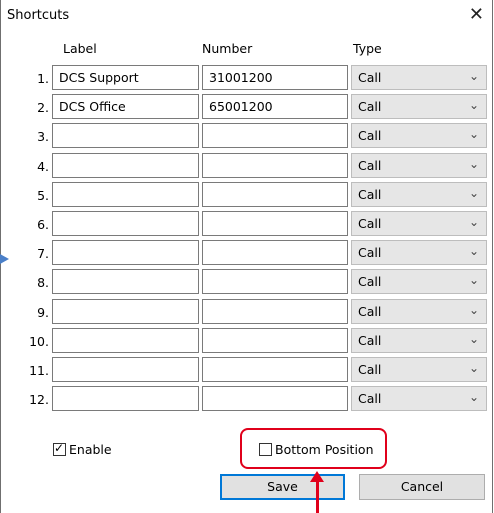 The image size is (494, 513). Describe the element at coordinates (125, 77) in the screenshot. I see `label-input: DCS Support` at that location.